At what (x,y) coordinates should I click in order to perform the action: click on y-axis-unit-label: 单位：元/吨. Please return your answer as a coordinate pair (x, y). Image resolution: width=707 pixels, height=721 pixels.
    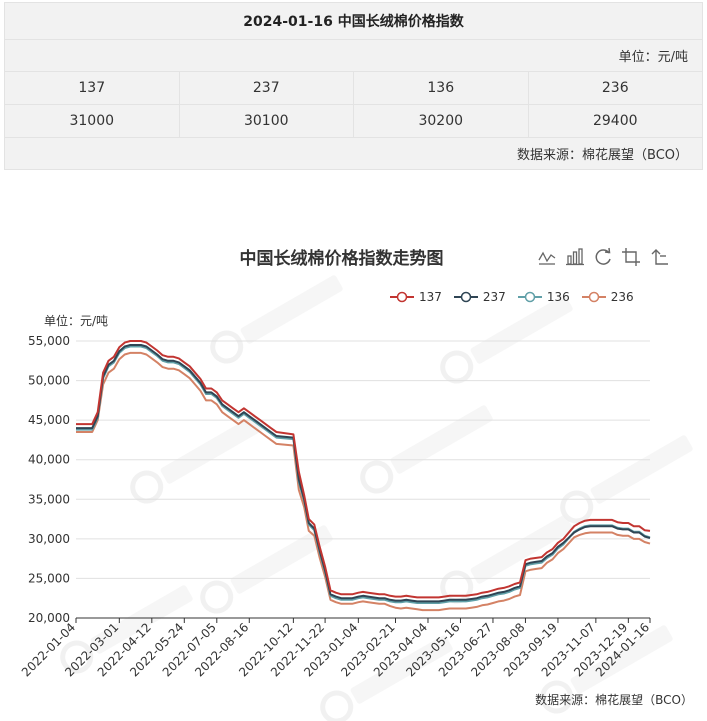
    Looking at the image, I should click on (76, 321).